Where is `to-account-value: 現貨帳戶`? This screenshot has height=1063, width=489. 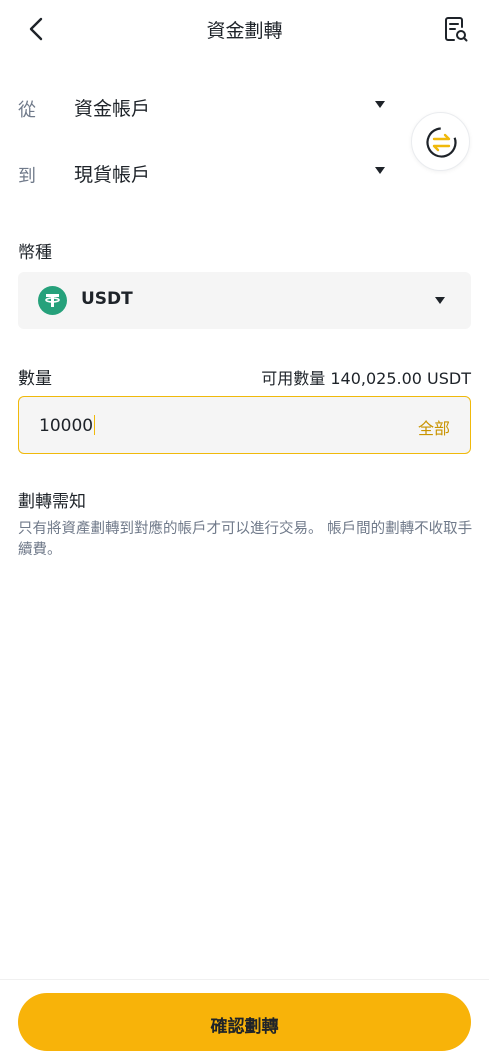 to-account-value: 現貨帳戶 is located at coordinates (112, 175).